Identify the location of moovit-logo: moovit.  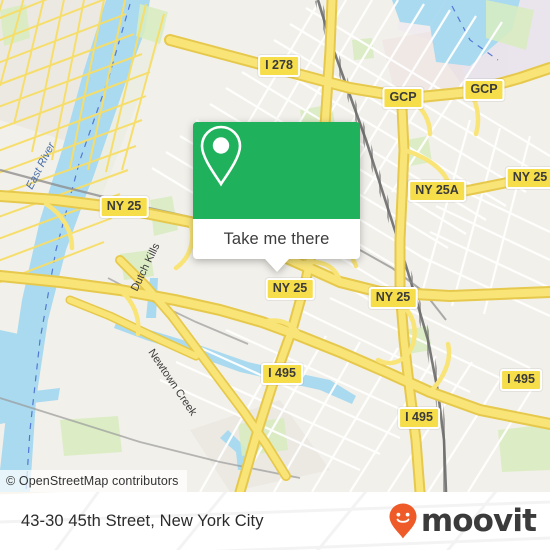
(462, 521).